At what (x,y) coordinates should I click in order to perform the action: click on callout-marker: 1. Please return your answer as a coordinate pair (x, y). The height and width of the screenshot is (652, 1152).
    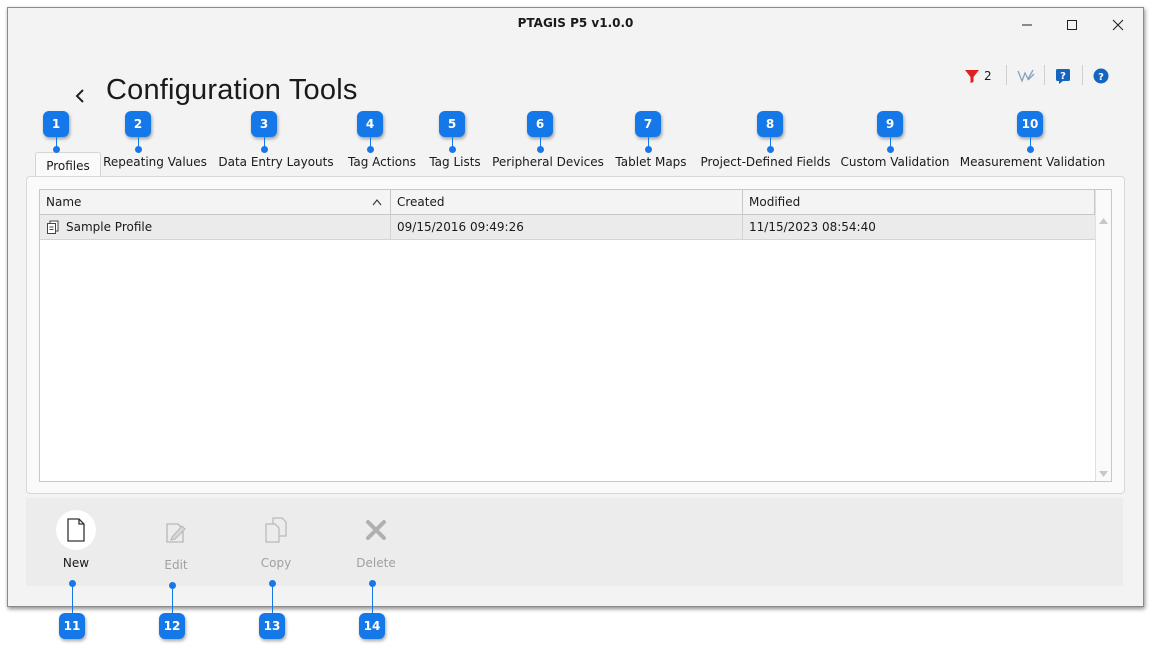
    Looking at the image, I should click on (56, 124).